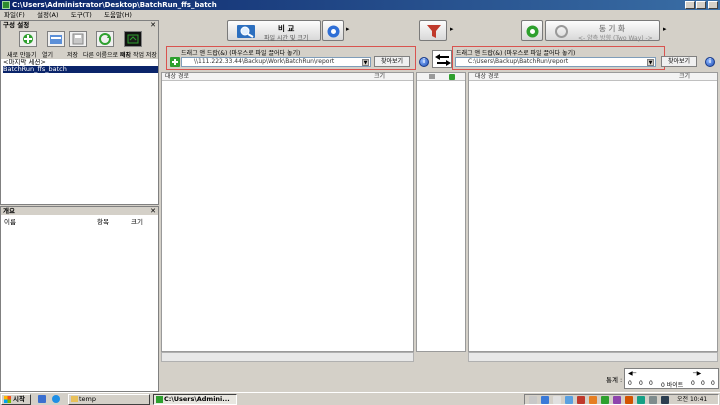 The image size is (720, 405). What do you see at coordinates (641, 383) in the screenshot?
I see `count-left-update: 0` at bounding box center [641, 383].